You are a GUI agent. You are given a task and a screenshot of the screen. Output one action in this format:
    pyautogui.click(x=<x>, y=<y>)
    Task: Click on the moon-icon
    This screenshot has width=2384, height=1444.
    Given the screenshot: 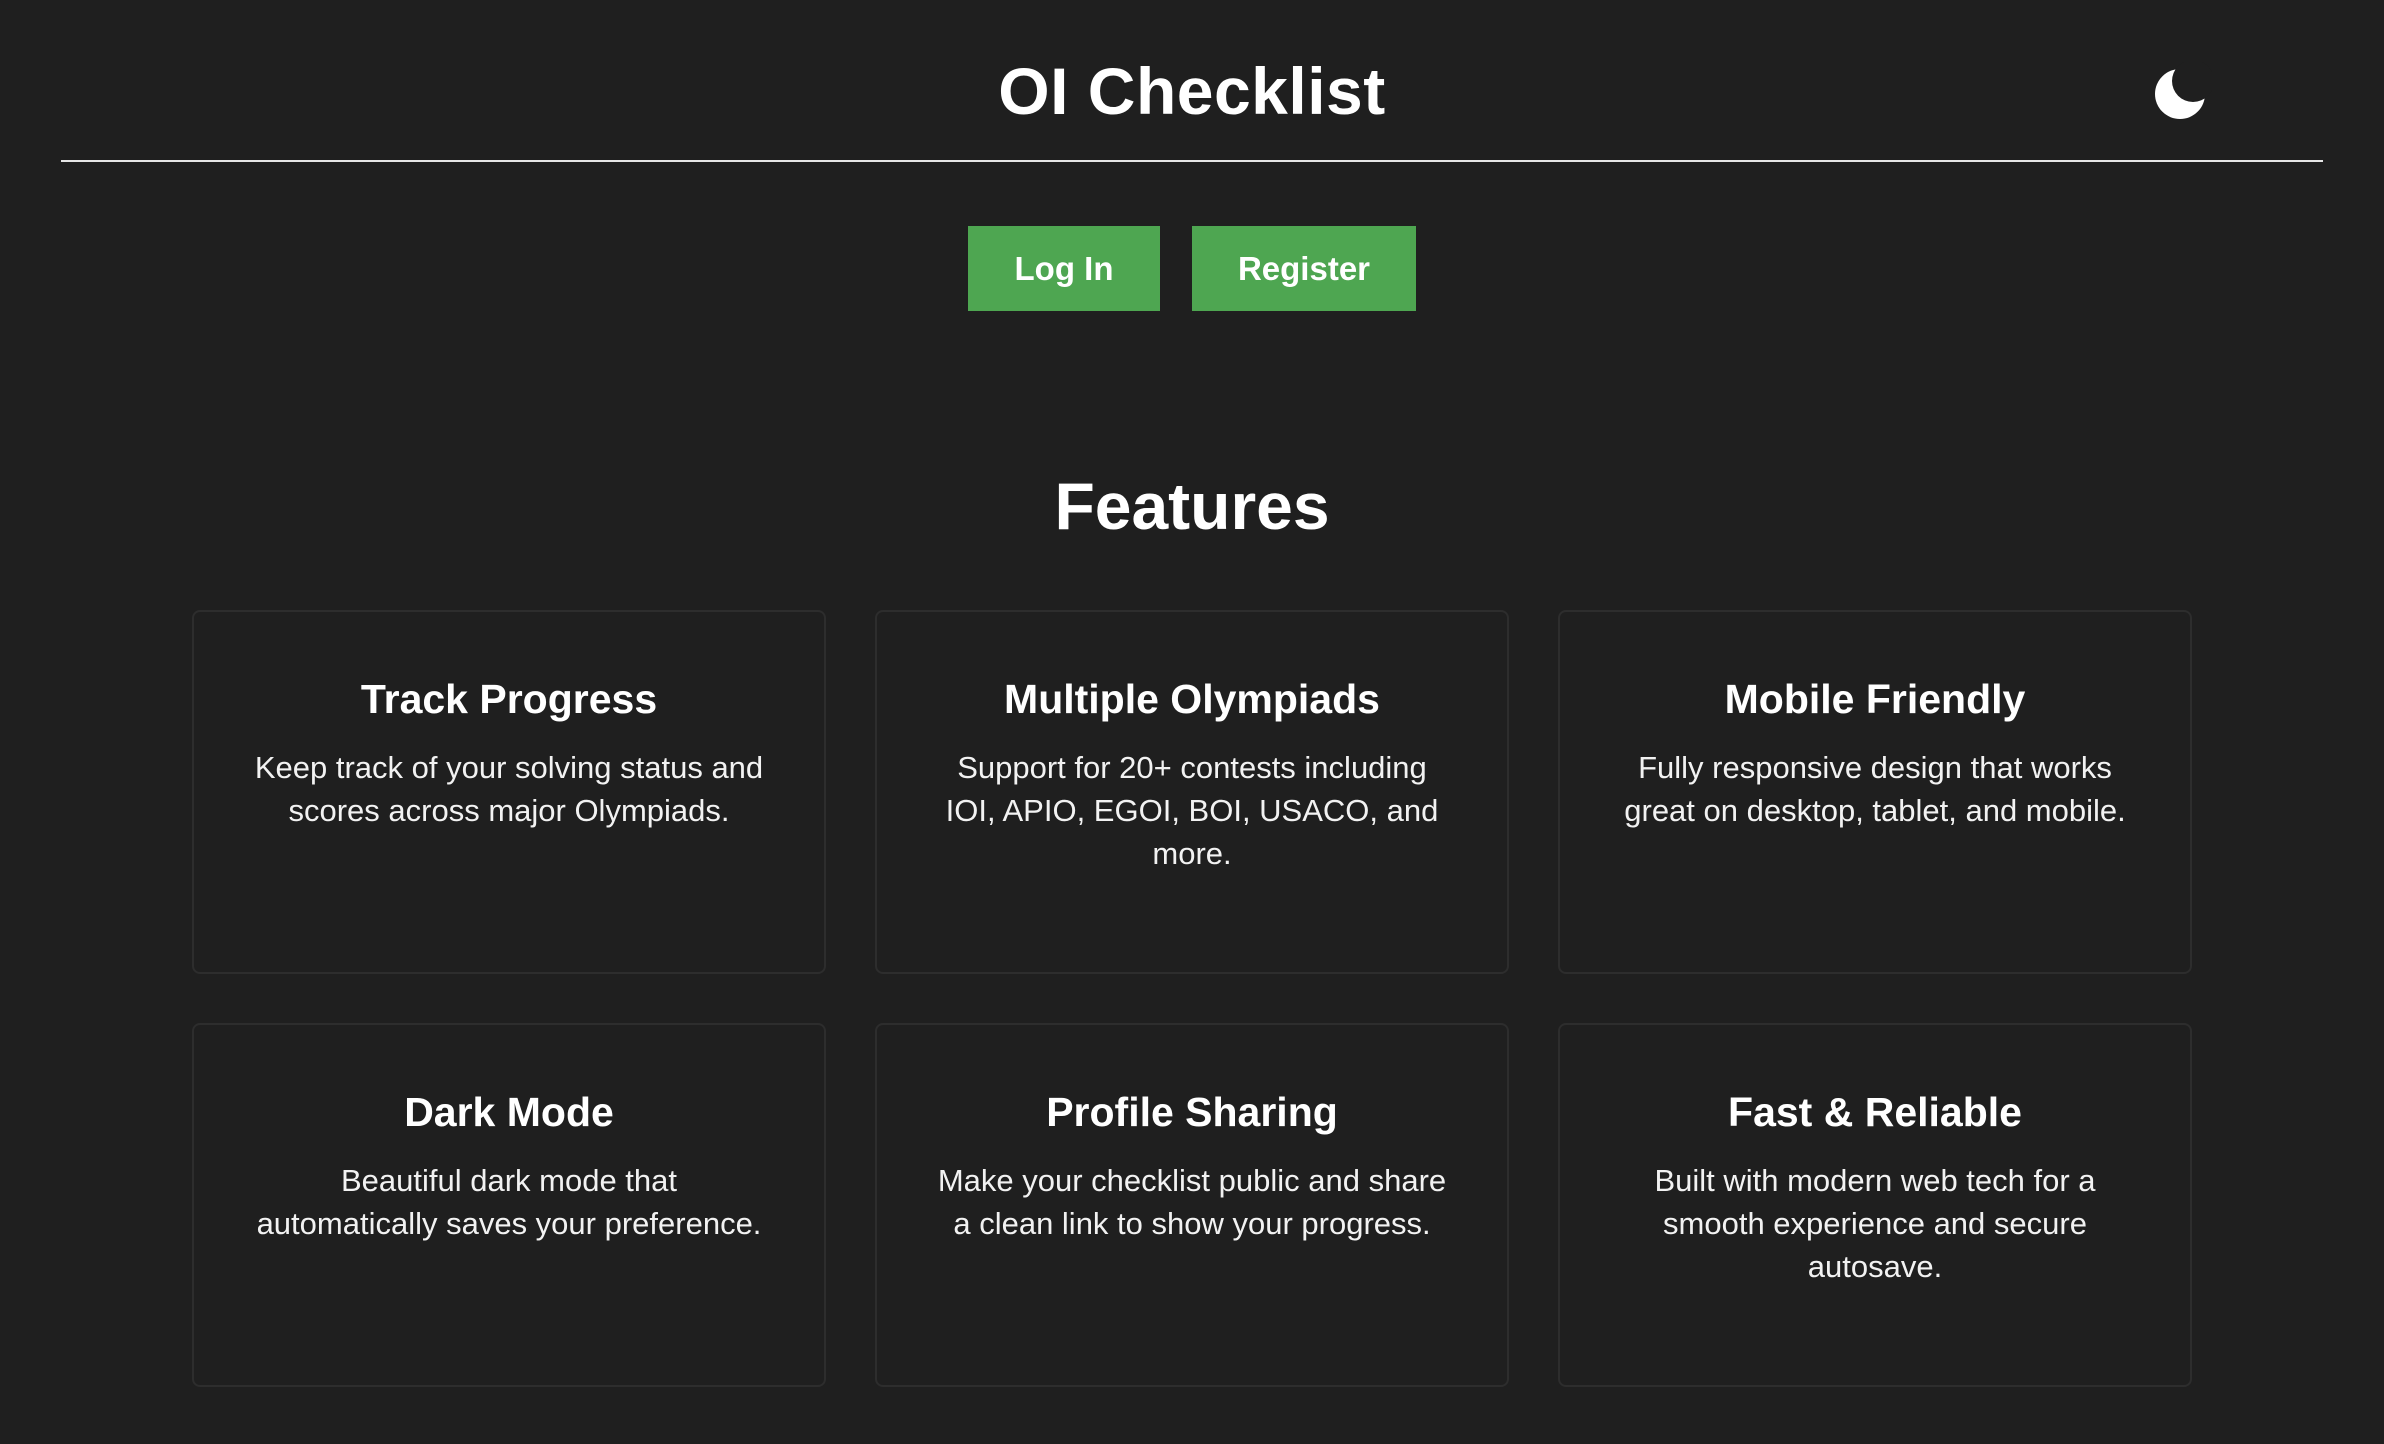 What is the action you would take?
    pyautogui.click(x=2183, y=90)
    